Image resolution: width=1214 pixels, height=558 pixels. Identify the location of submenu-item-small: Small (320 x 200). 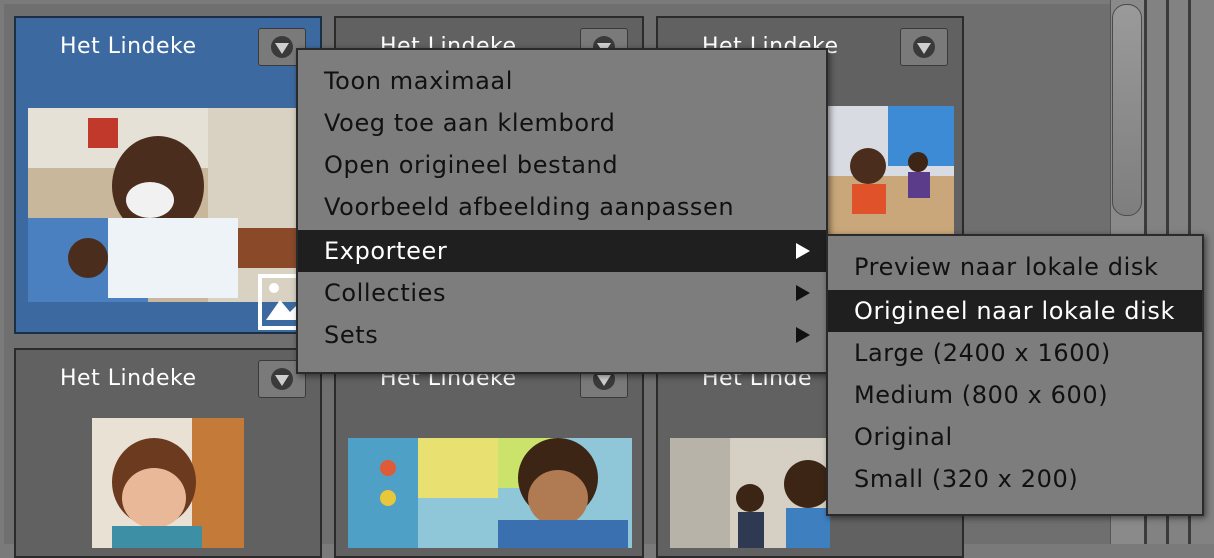
(1015, 479).